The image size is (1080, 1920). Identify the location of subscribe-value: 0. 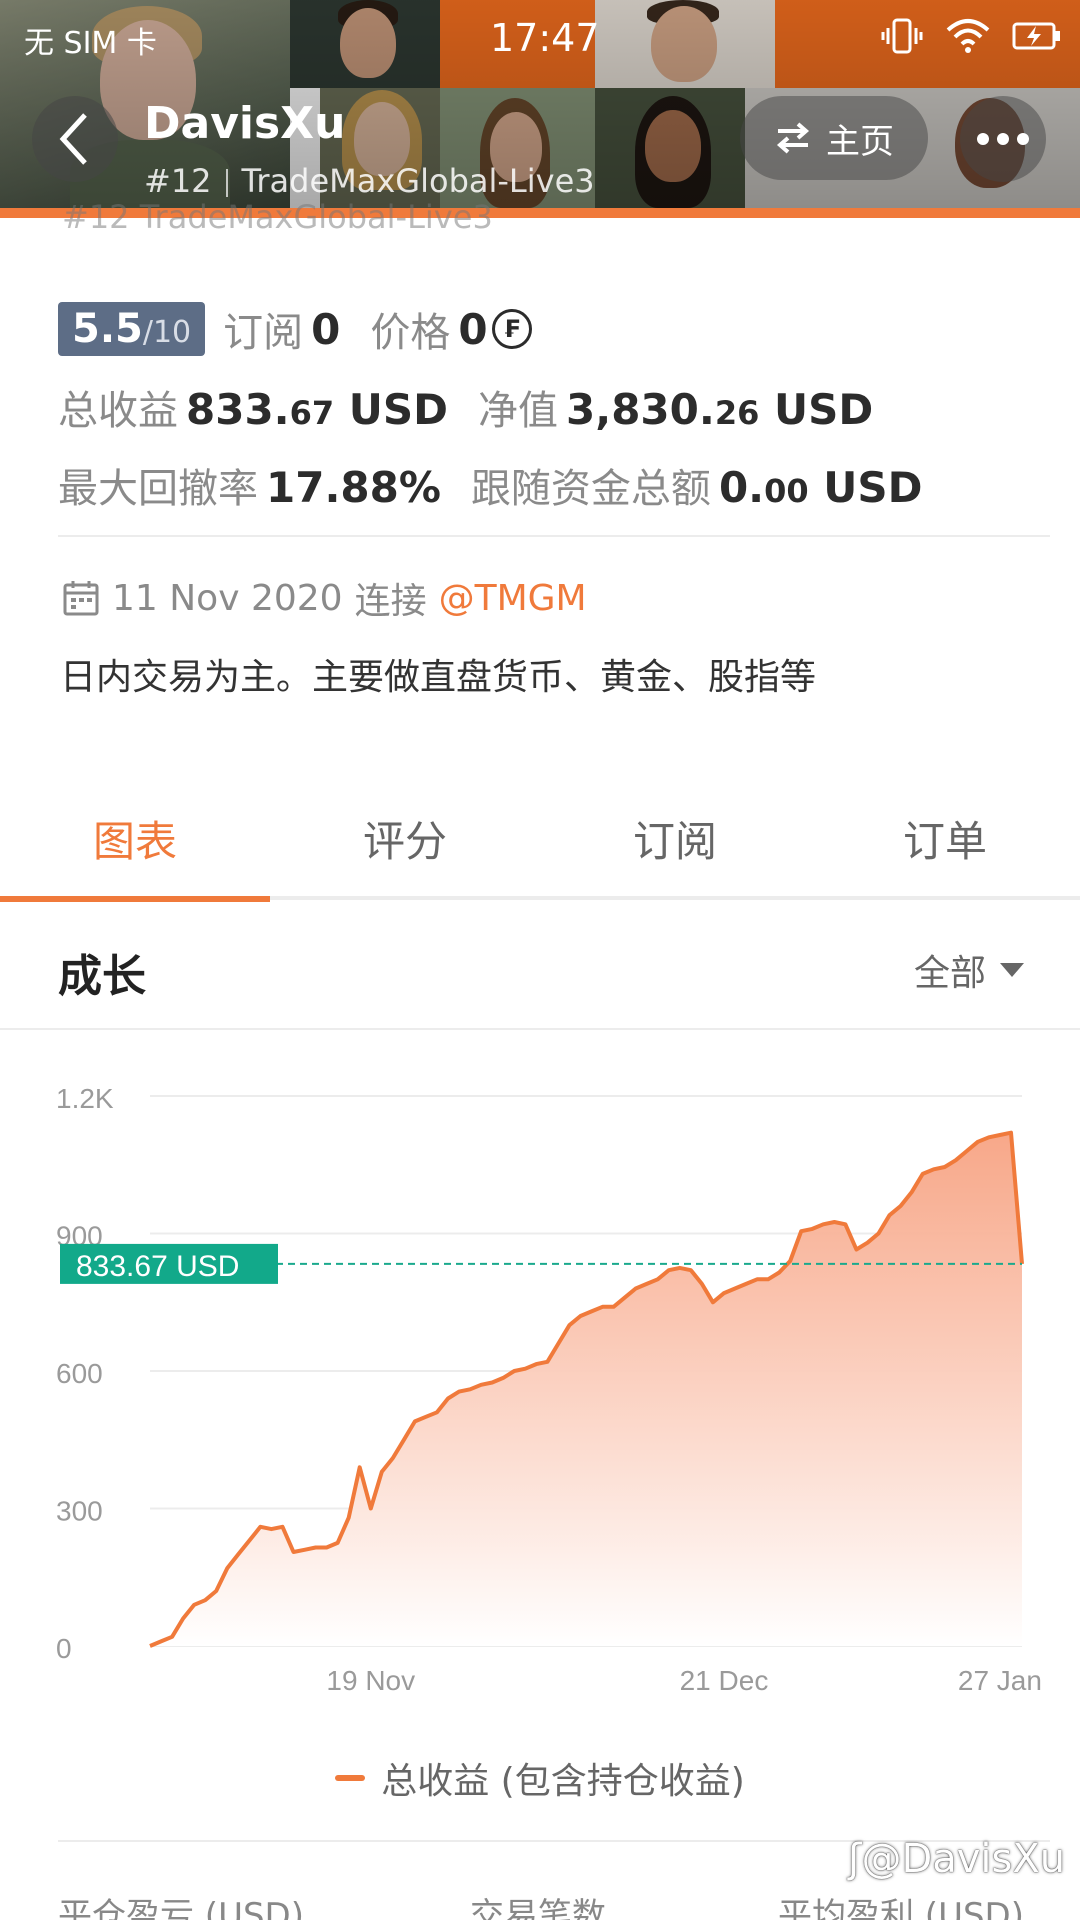
(326, 329).